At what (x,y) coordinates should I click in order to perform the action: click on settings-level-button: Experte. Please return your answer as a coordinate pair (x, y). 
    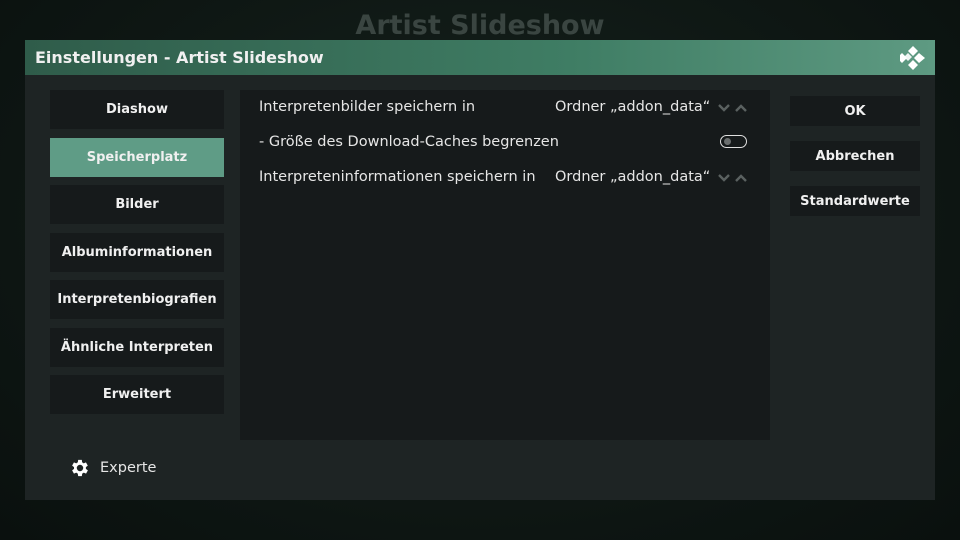
    Looking at the image, I should click on (112, 468).